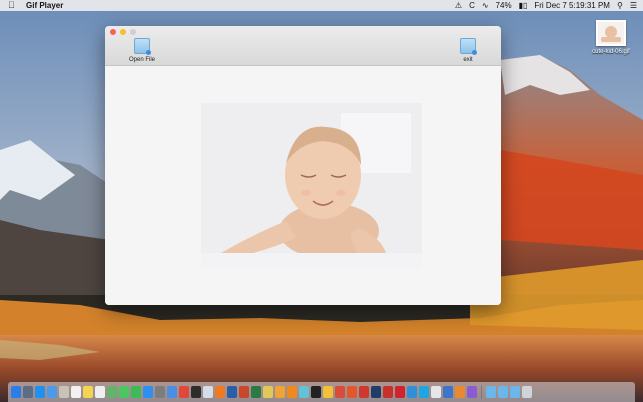 Image resolution: width=643 pixels, height=402 pixels. I want to click on app-menu: Gif Player, so click(44, 5).